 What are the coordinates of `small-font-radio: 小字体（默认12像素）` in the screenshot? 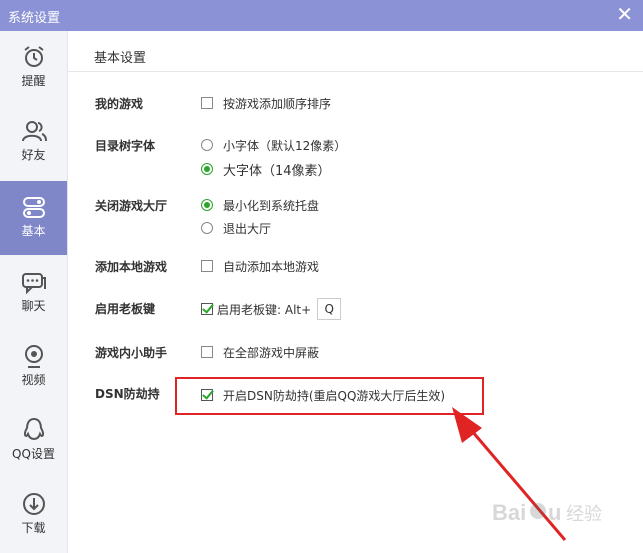 It's located at (273, 145).